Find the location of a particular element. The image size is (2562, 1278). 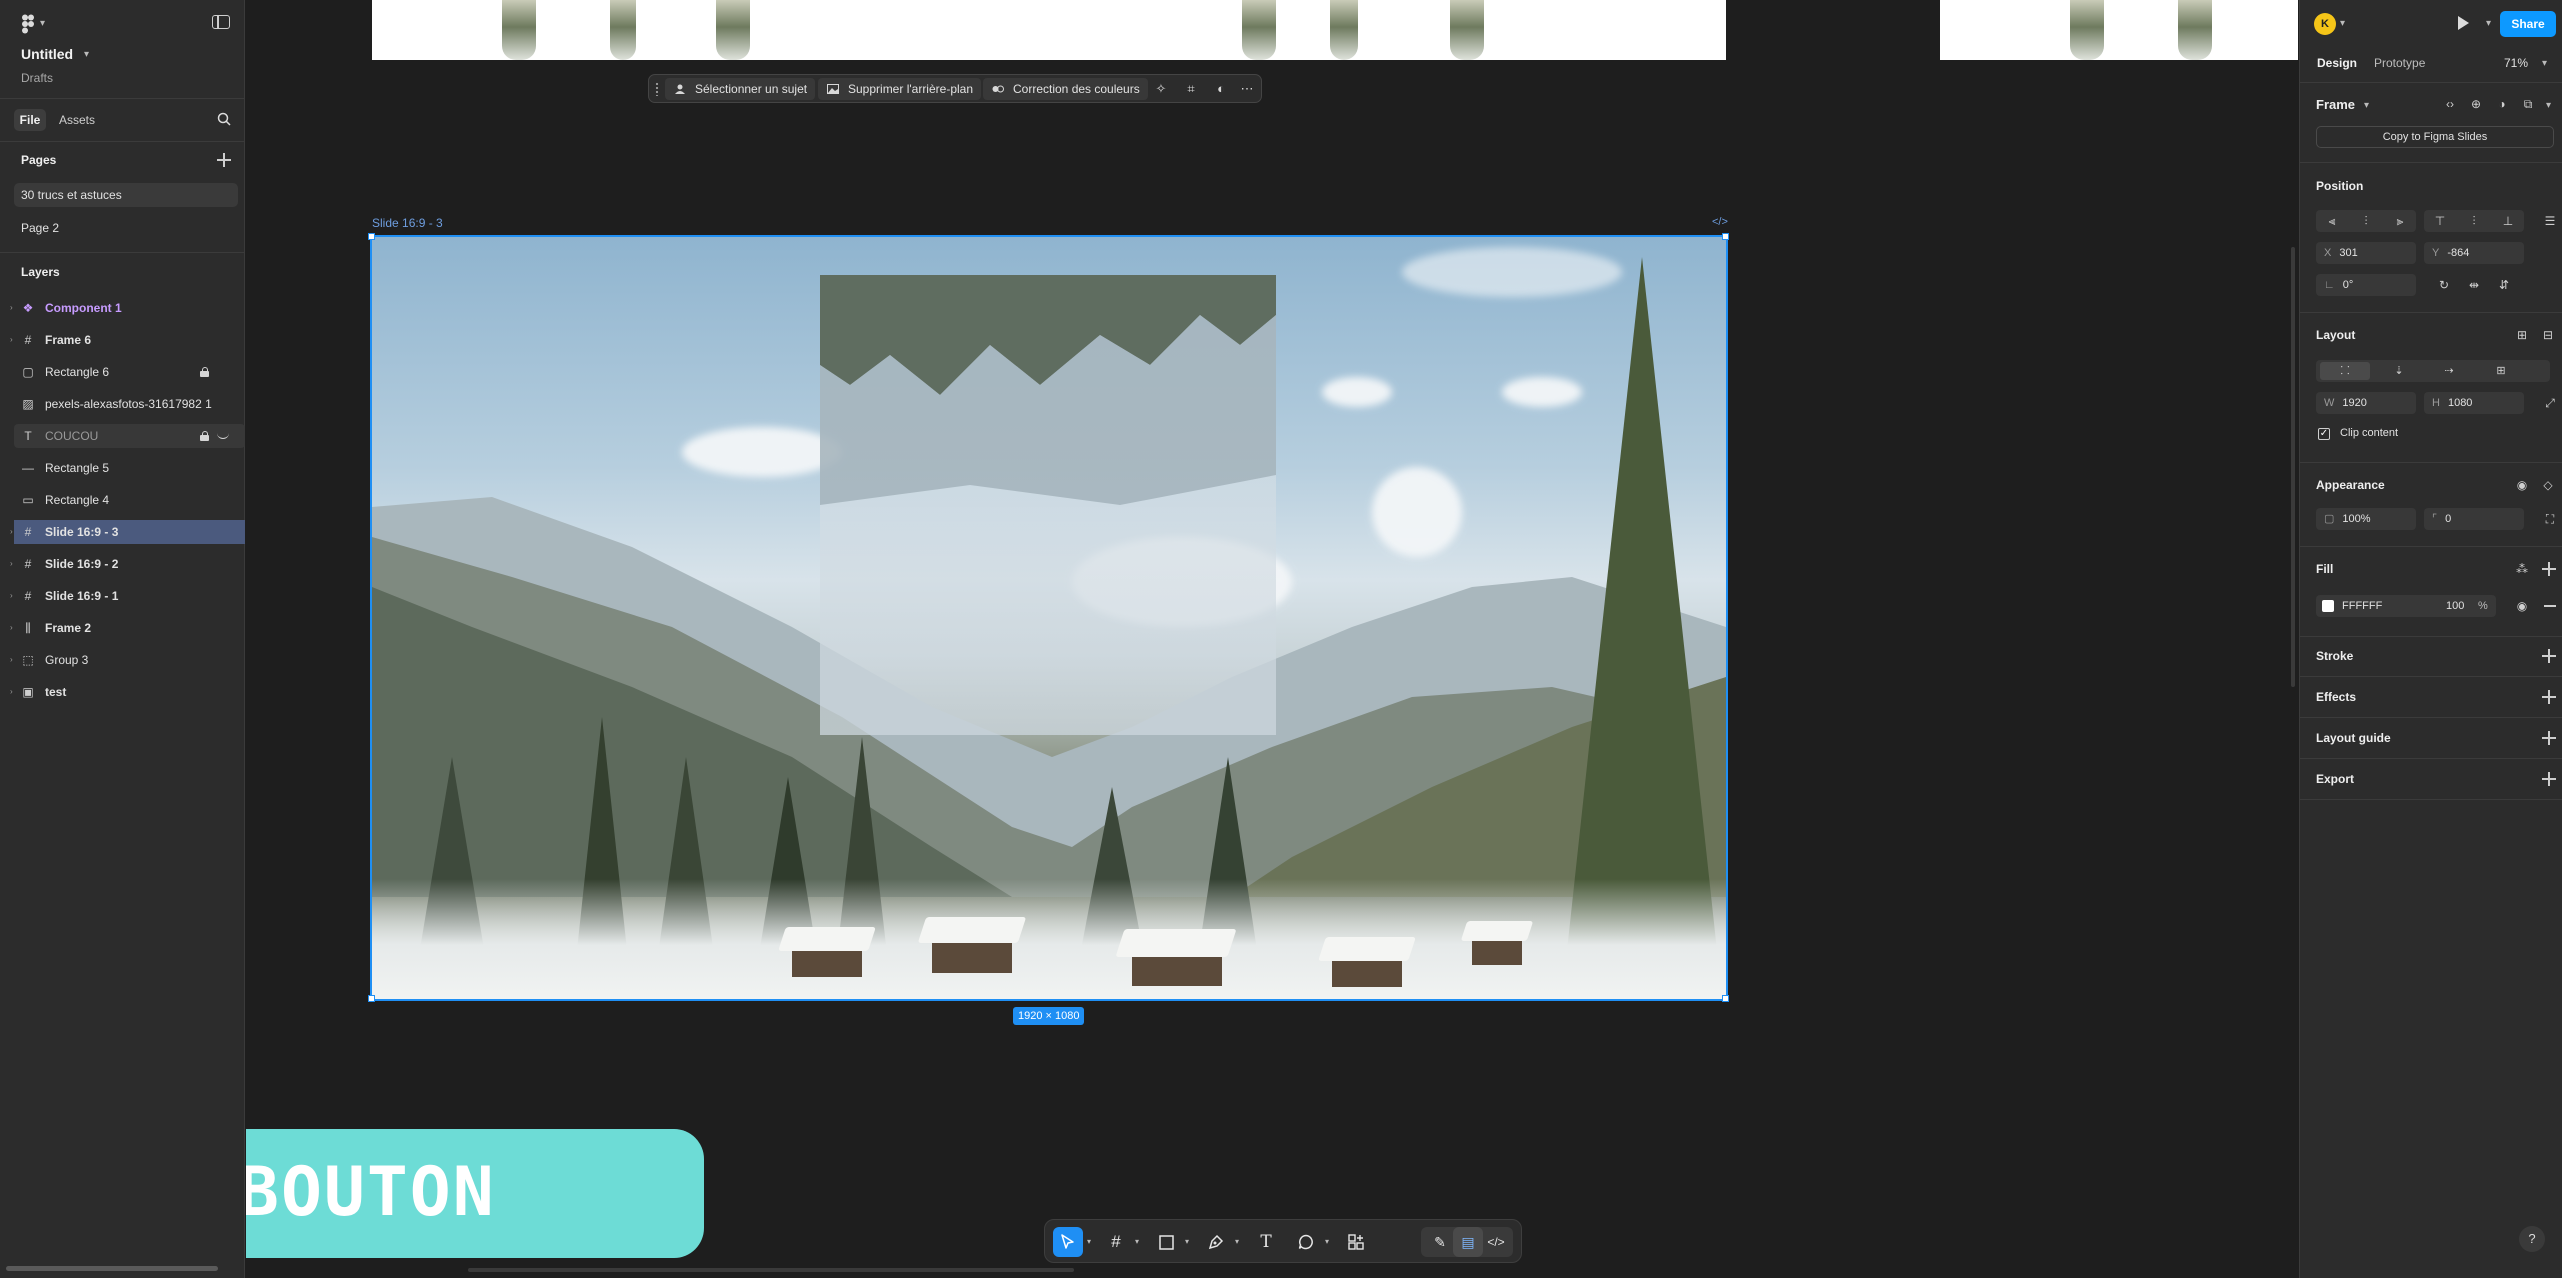

fill-color-field: FFFFFF 100 % is located at coordinates (2406, 606).